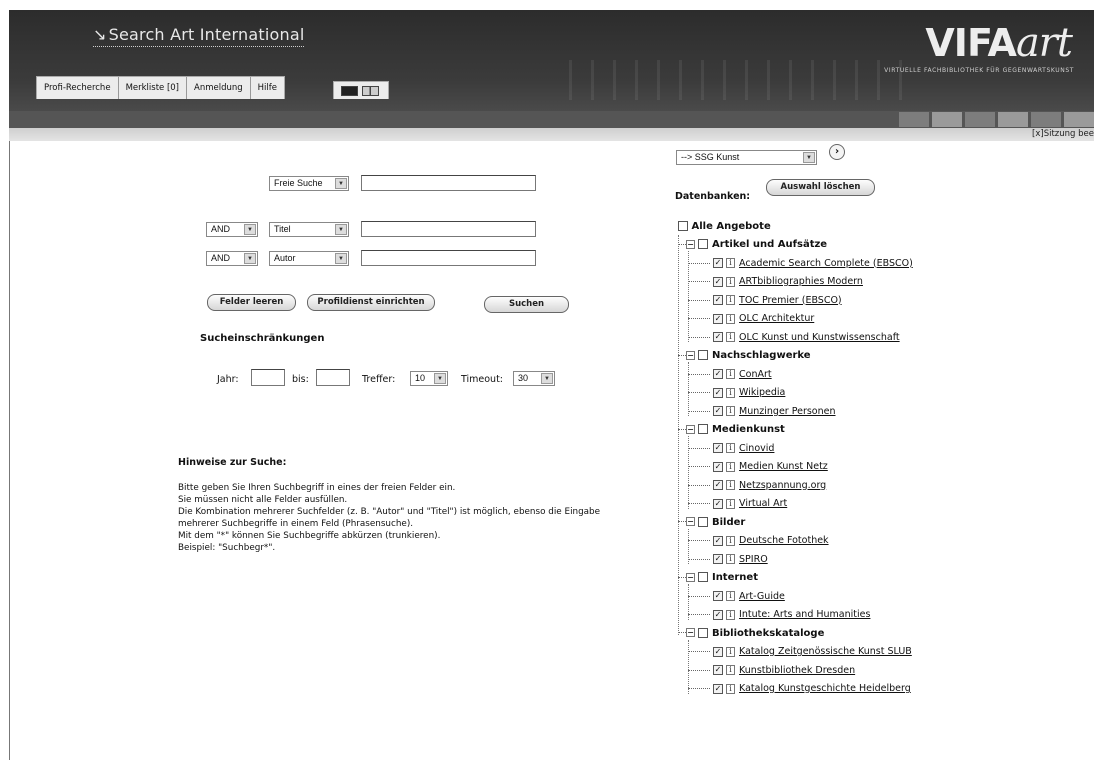 Image resolution: width=1094 pixels, height=760 pixels. Describe the element at coordinates (534, 378) in the screenshot. I see `timeout-select: 30 ▼` at that location.